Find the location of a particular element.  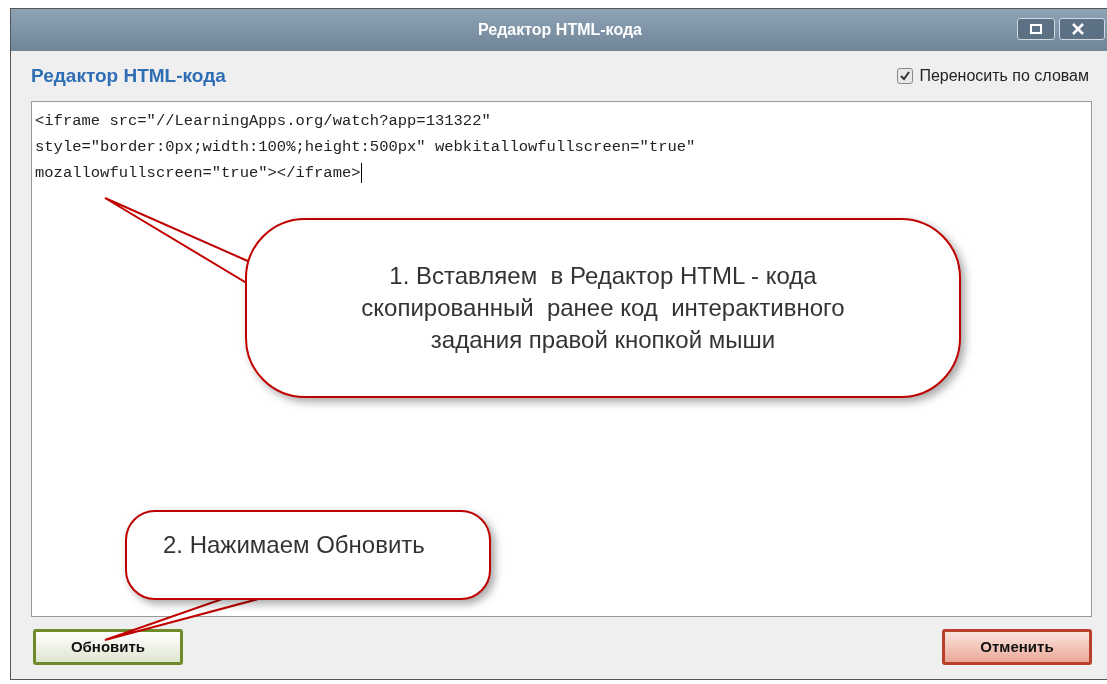

callout-text: 1. Вставляем в Редактор HTML - кода скопированный ранее код интерактивного задания правой кнопкой мыши is located at coordinates (603, 308).